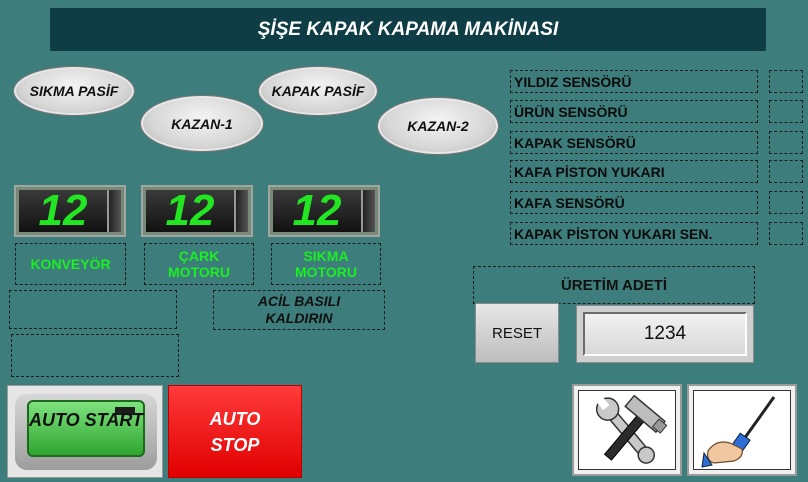  I want to click on sensor-label-yildiz: YILDIZ SENSÖRÜ, so click(634, 81).